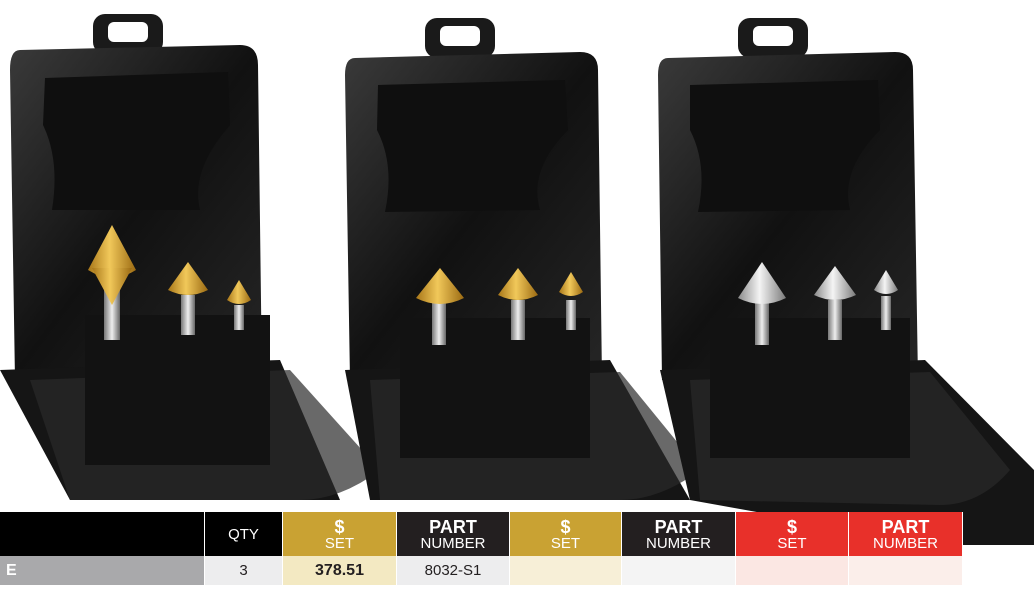 Image resolution: width=1034 pixels, height=590 pixels. I want to click on header-part-3: PART NUMBER, so click(906, 534).